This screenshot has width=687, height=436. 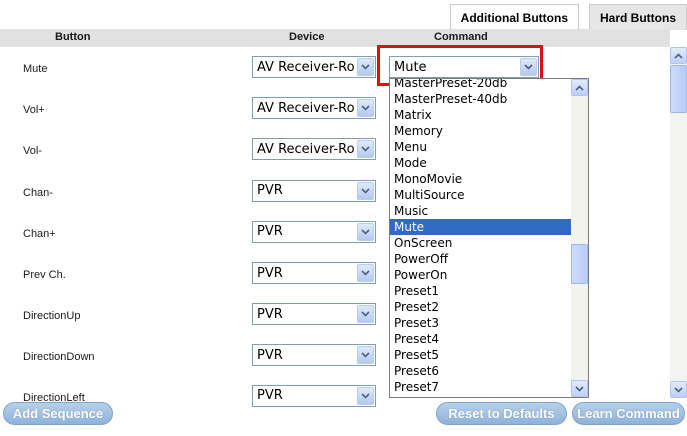 What do you see at coordinates (35, 69) in the screenshot?
I see `button-name: Mute` at bounding box center [35, 69].